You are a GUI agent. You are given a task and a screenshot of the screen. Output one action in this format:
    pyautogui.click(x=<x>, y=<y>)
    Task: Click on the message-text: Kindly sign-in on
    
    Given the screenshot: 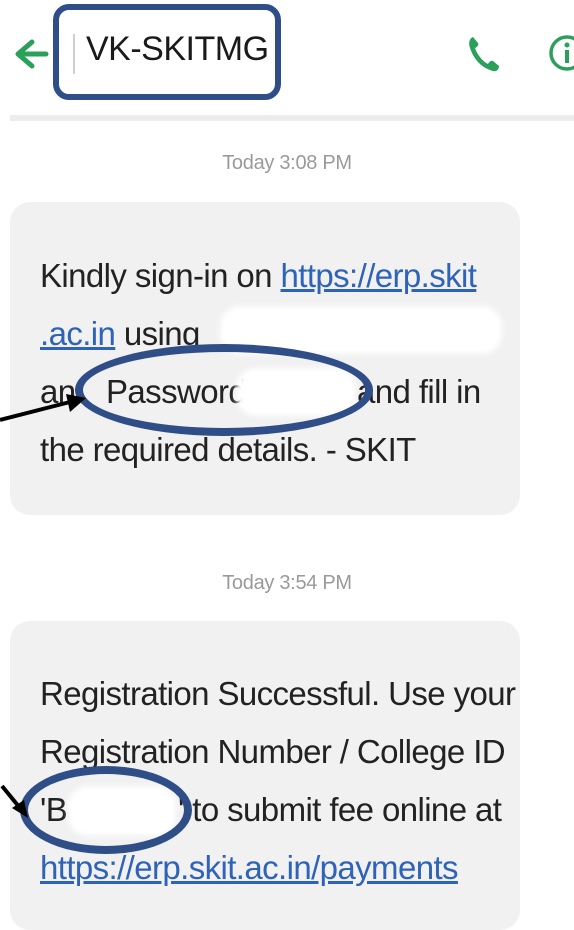 What is the action you would take?
    pyautogui.click(x=160, y=275)
    